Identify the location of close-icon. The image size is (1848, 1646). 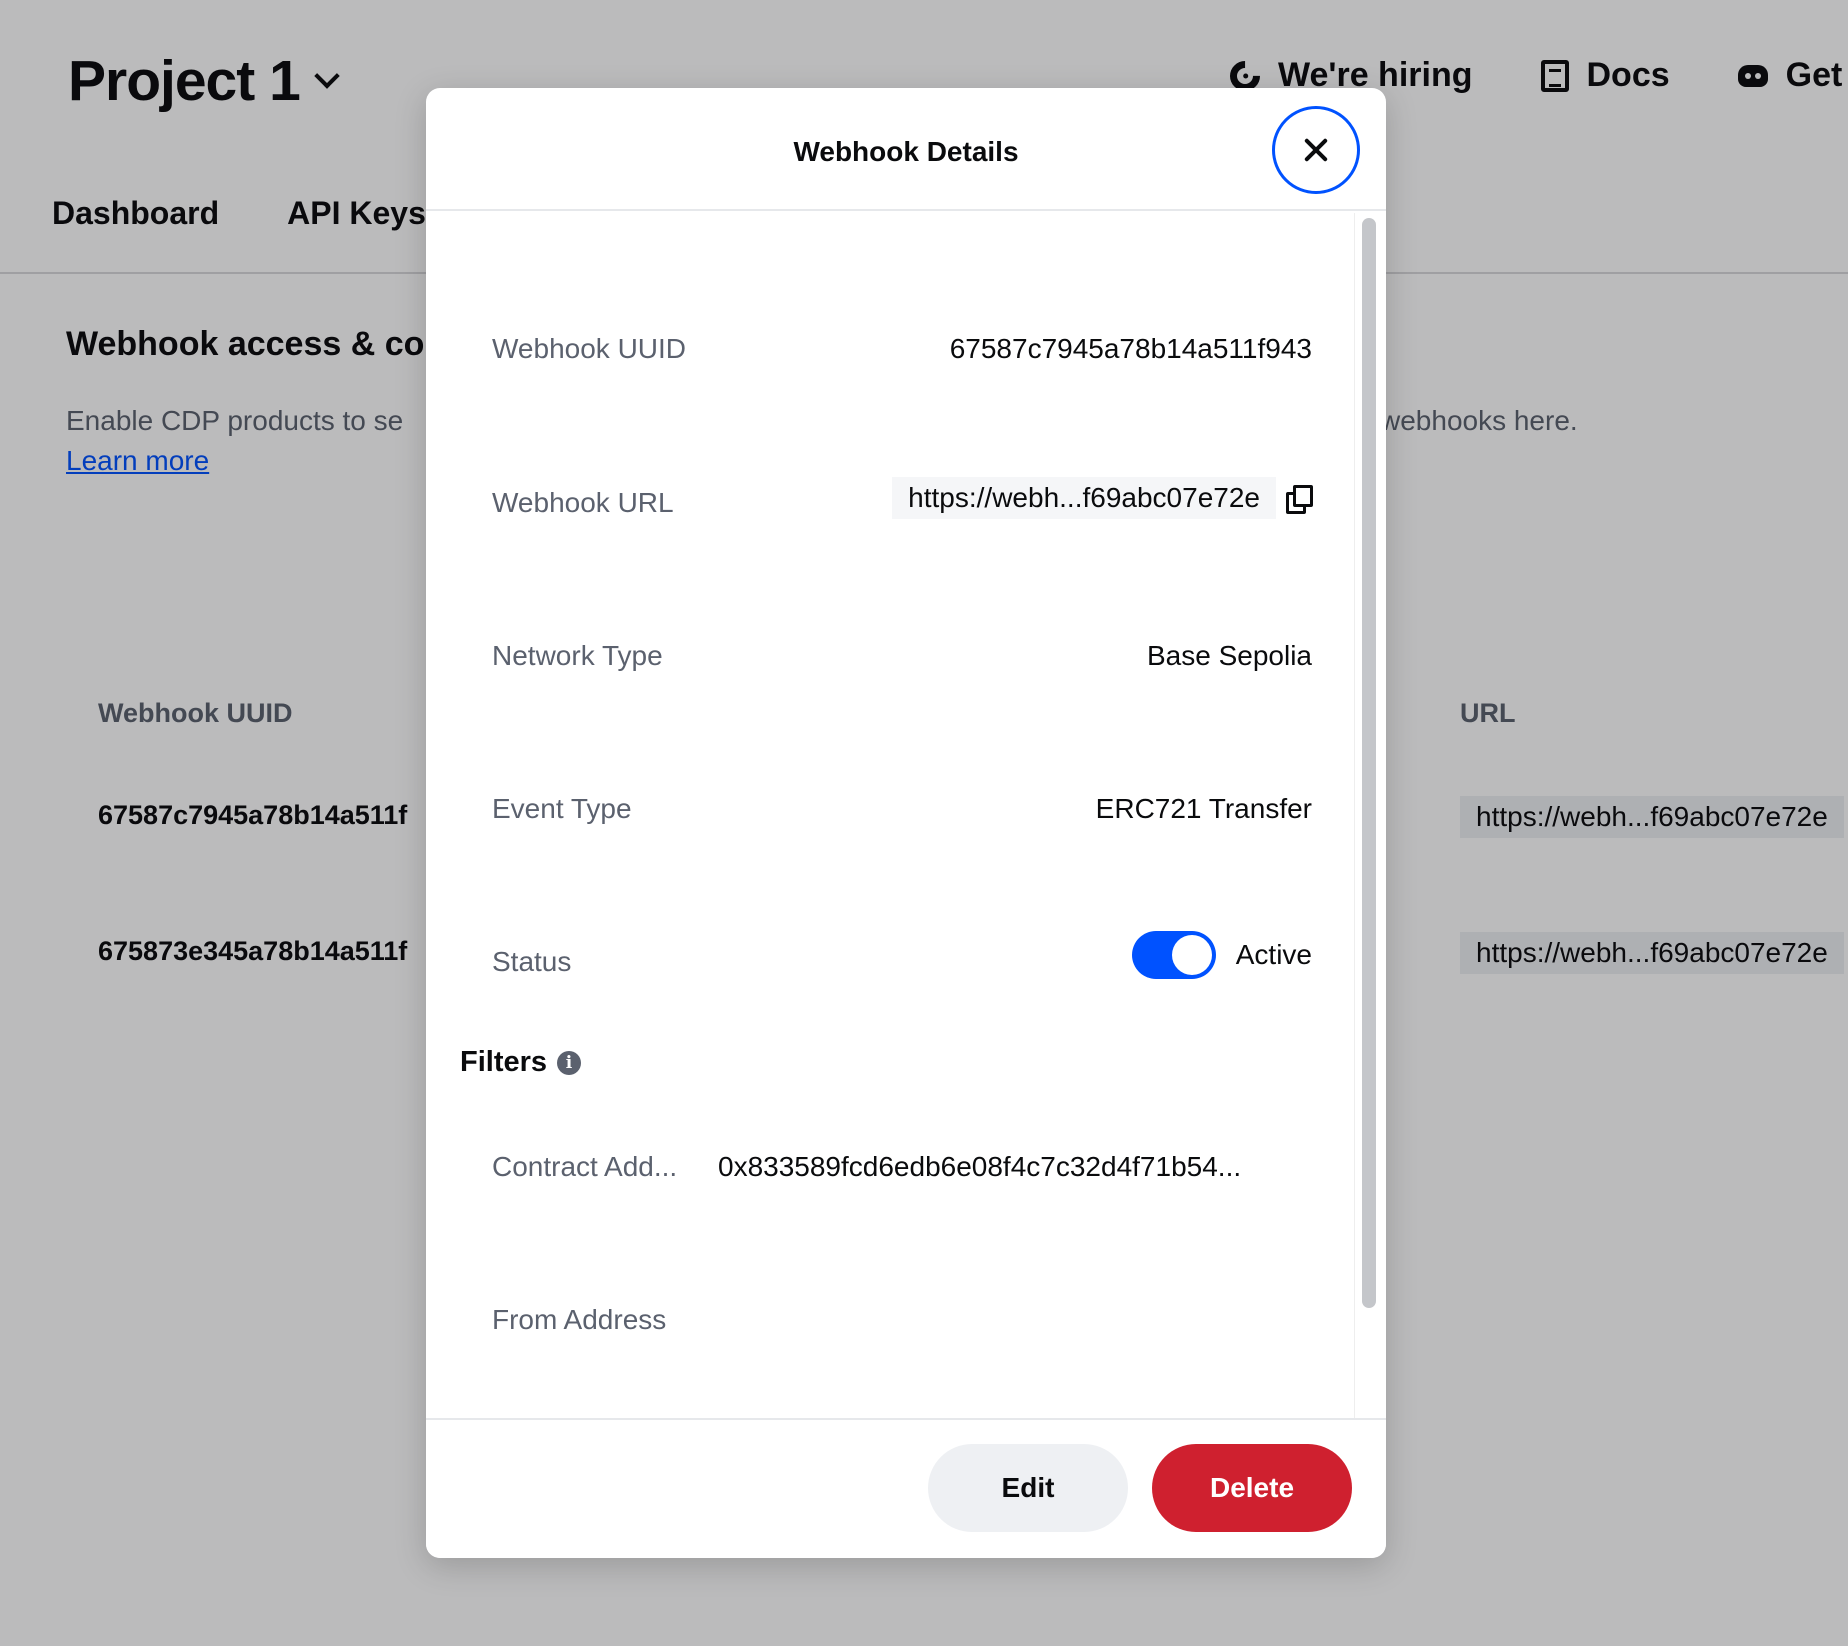
(1316, 150).